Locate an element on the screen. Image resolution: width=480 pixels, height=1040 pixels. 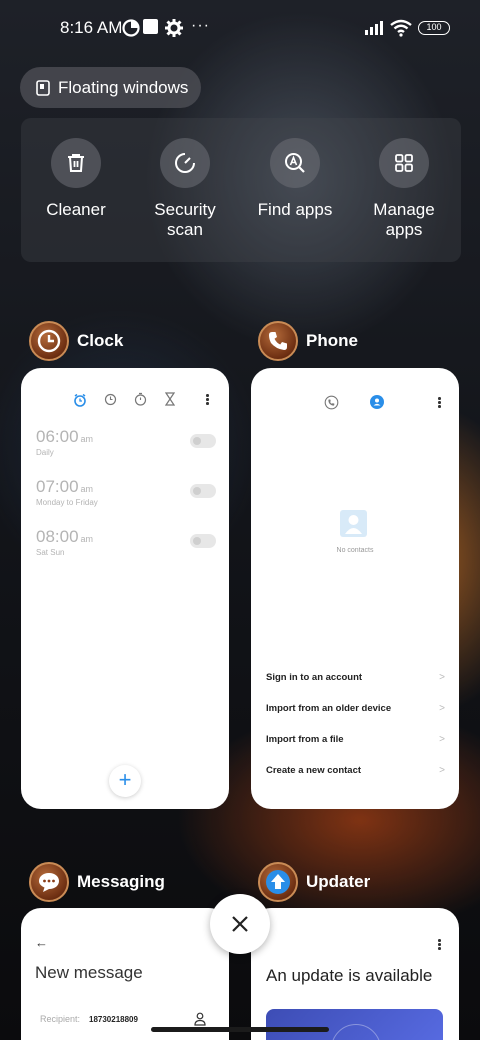
floating-window-icon is located at coordinates (43, 87).